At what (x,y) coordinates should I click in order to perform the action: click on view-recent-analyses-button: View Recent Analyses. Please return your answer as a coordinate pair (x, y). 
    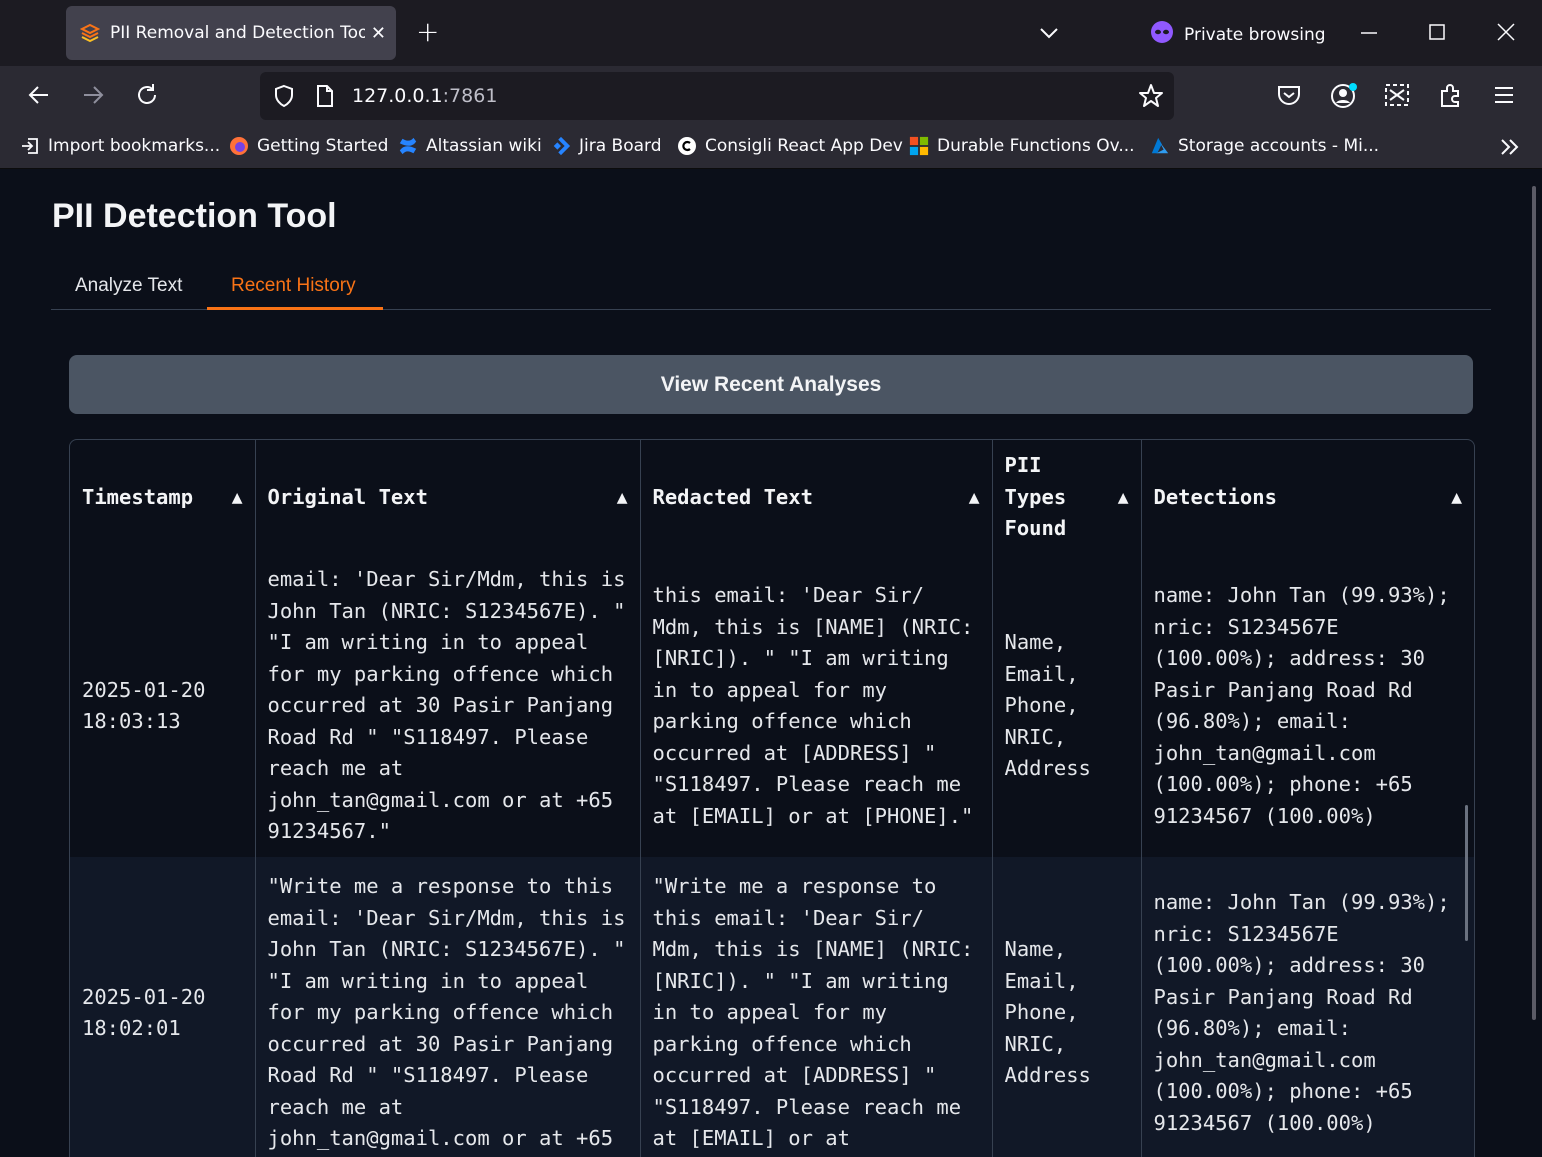
    Looking at the image, I should click on (771, 384).